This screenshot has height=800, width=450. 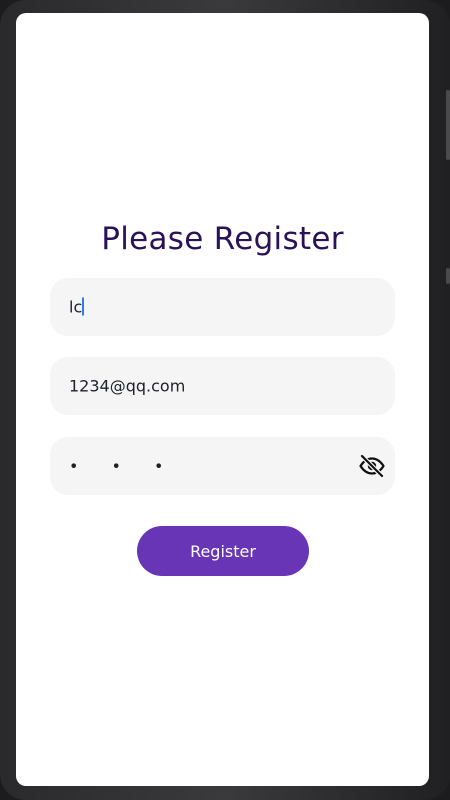 I want to click on name-field: lc, so click(x=222, y=307).